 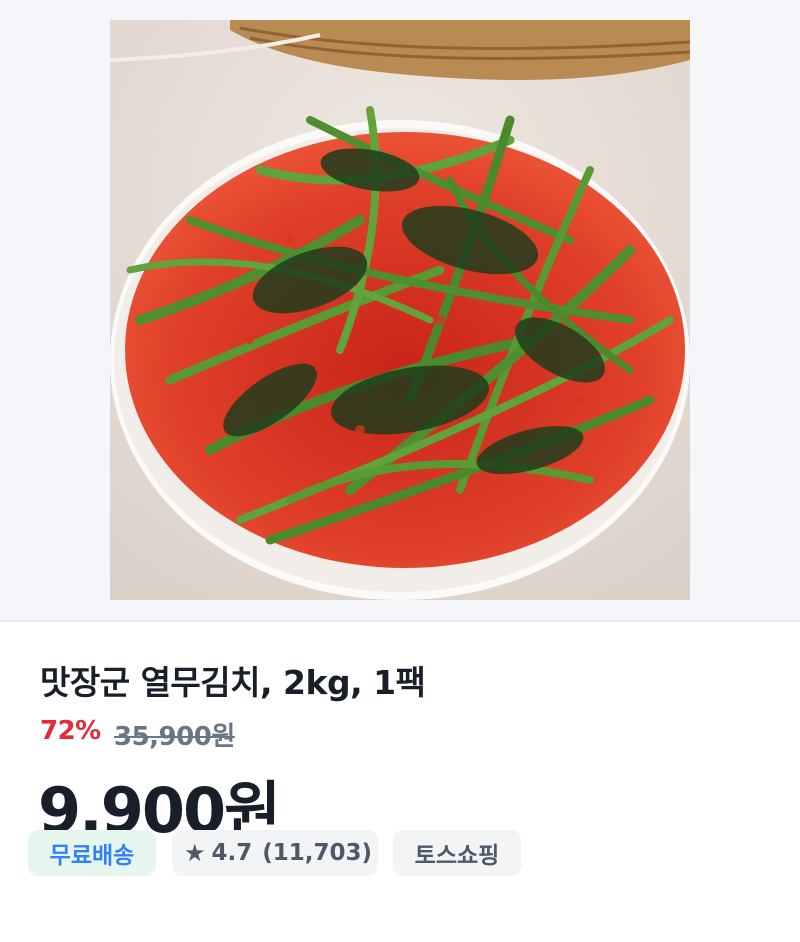 What do you see at coordinates (92, 856) in the screenshot?
I see `free-shipping-label: 무료배송` at bounding box center [92, 856].